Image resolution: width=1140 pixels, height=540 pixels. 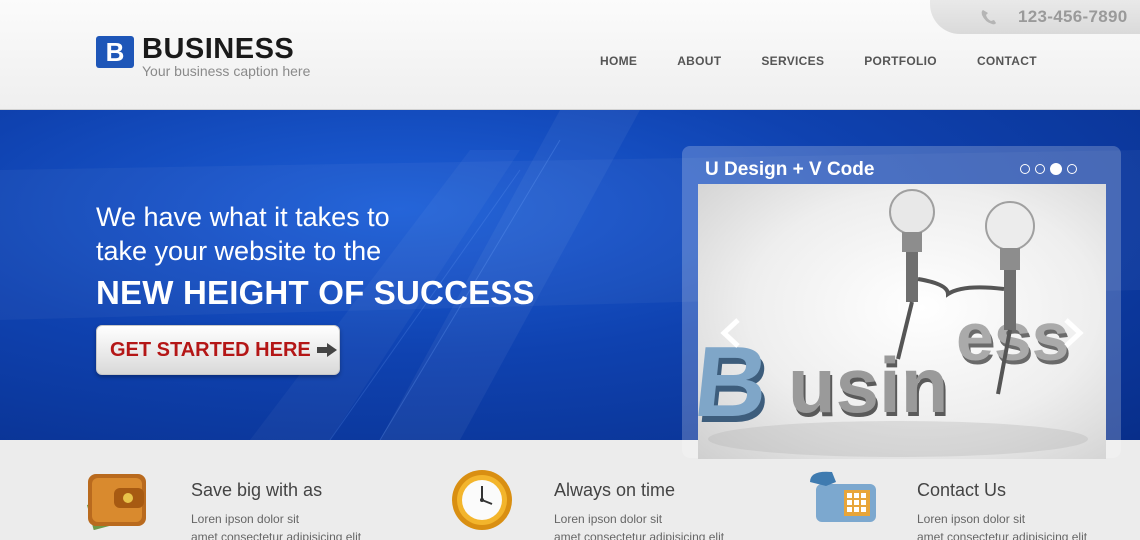 What do you see at coordinates (639, 535) in the screenshot?
I see `feature-time-line-2: amet consectetur adipisicing elit` at bounding box center [639, 535].